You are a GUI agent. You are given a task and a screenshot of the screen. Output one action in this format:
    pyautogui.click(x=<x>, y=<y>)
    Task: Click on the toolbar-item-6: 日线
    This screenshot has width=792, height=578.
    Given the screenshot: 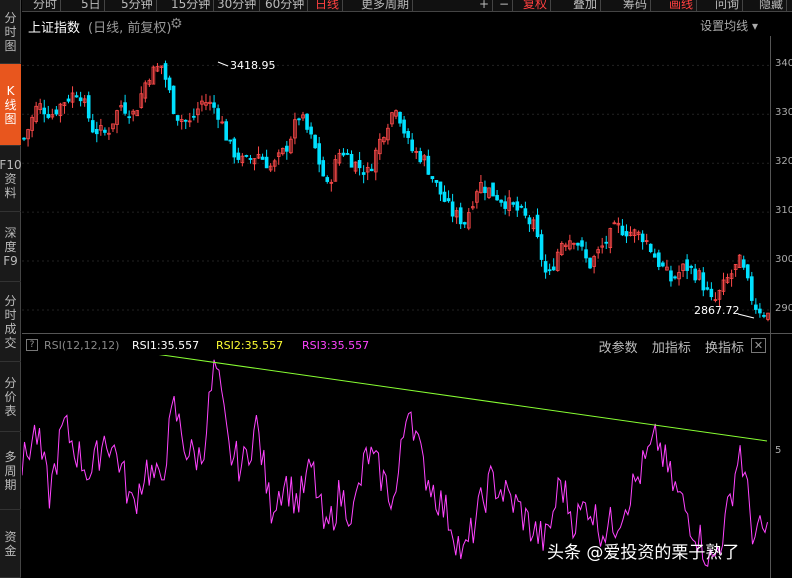 What is the action you would take?
    pyautogui.click(x=328, y=5)
    